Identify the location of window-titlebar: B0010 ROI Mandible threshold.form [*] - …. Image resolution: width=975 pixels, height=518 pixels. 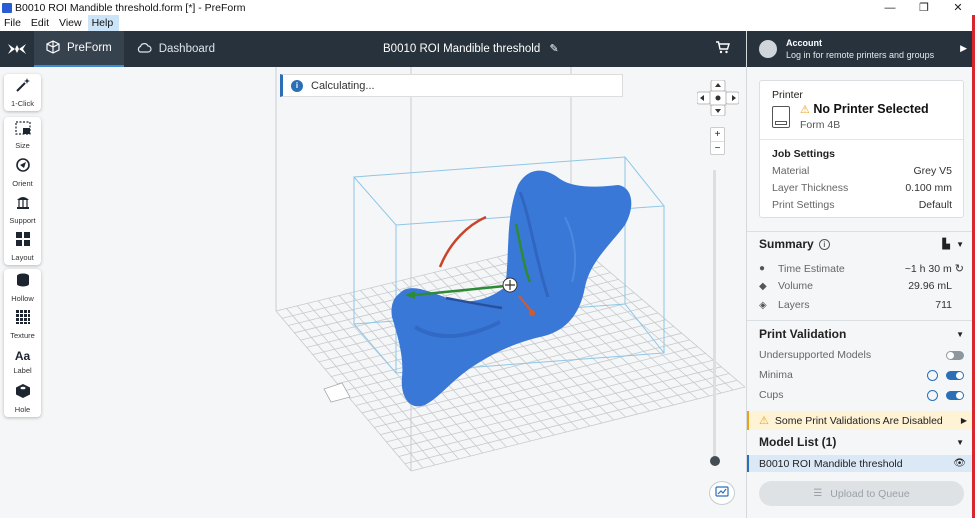
(487, 7).